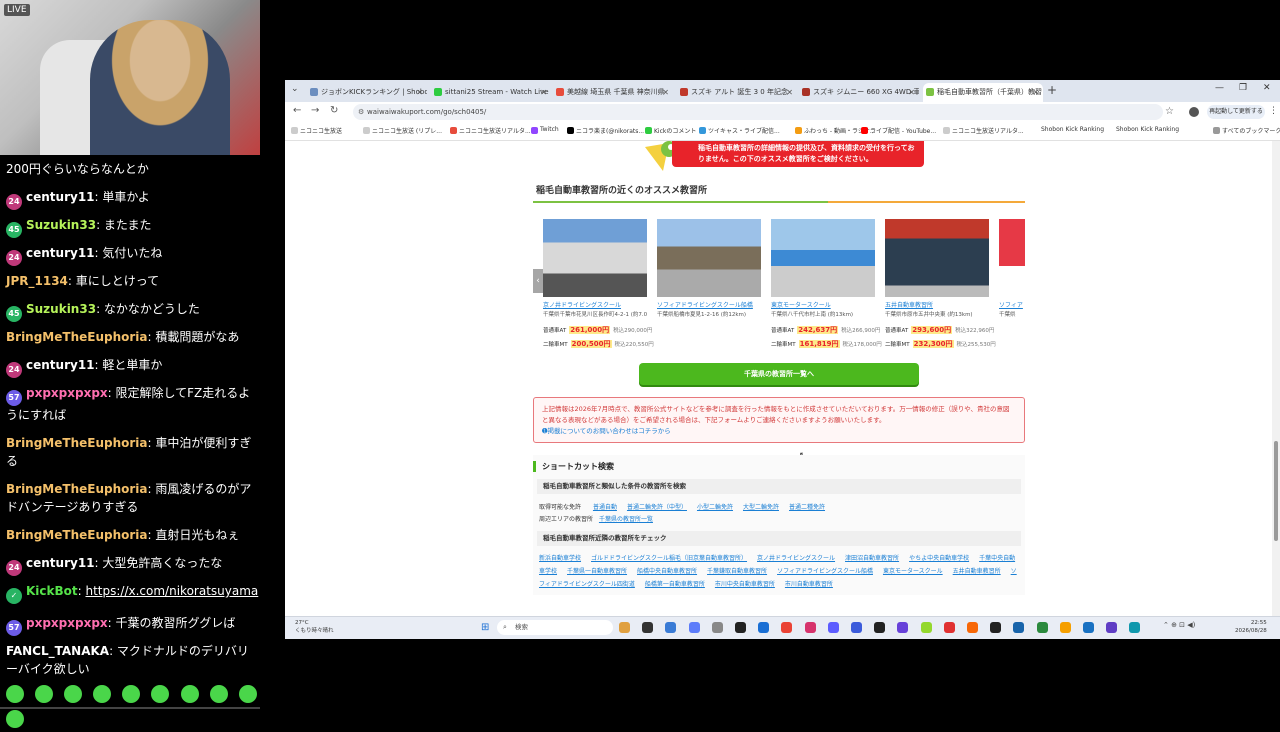  What do you see at coordinates (913, 571) in the screenshot?
I see `shortcut-link: 東京モータースクール` at bounding box center [913, 571].